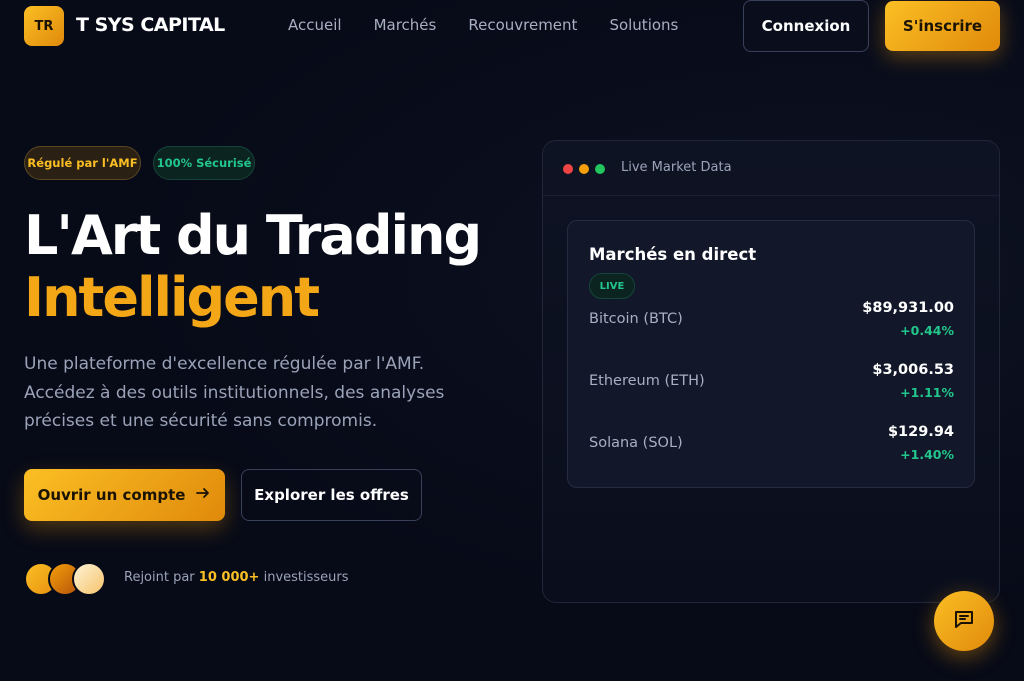  I want to click on chat-button, so click(964, 621).